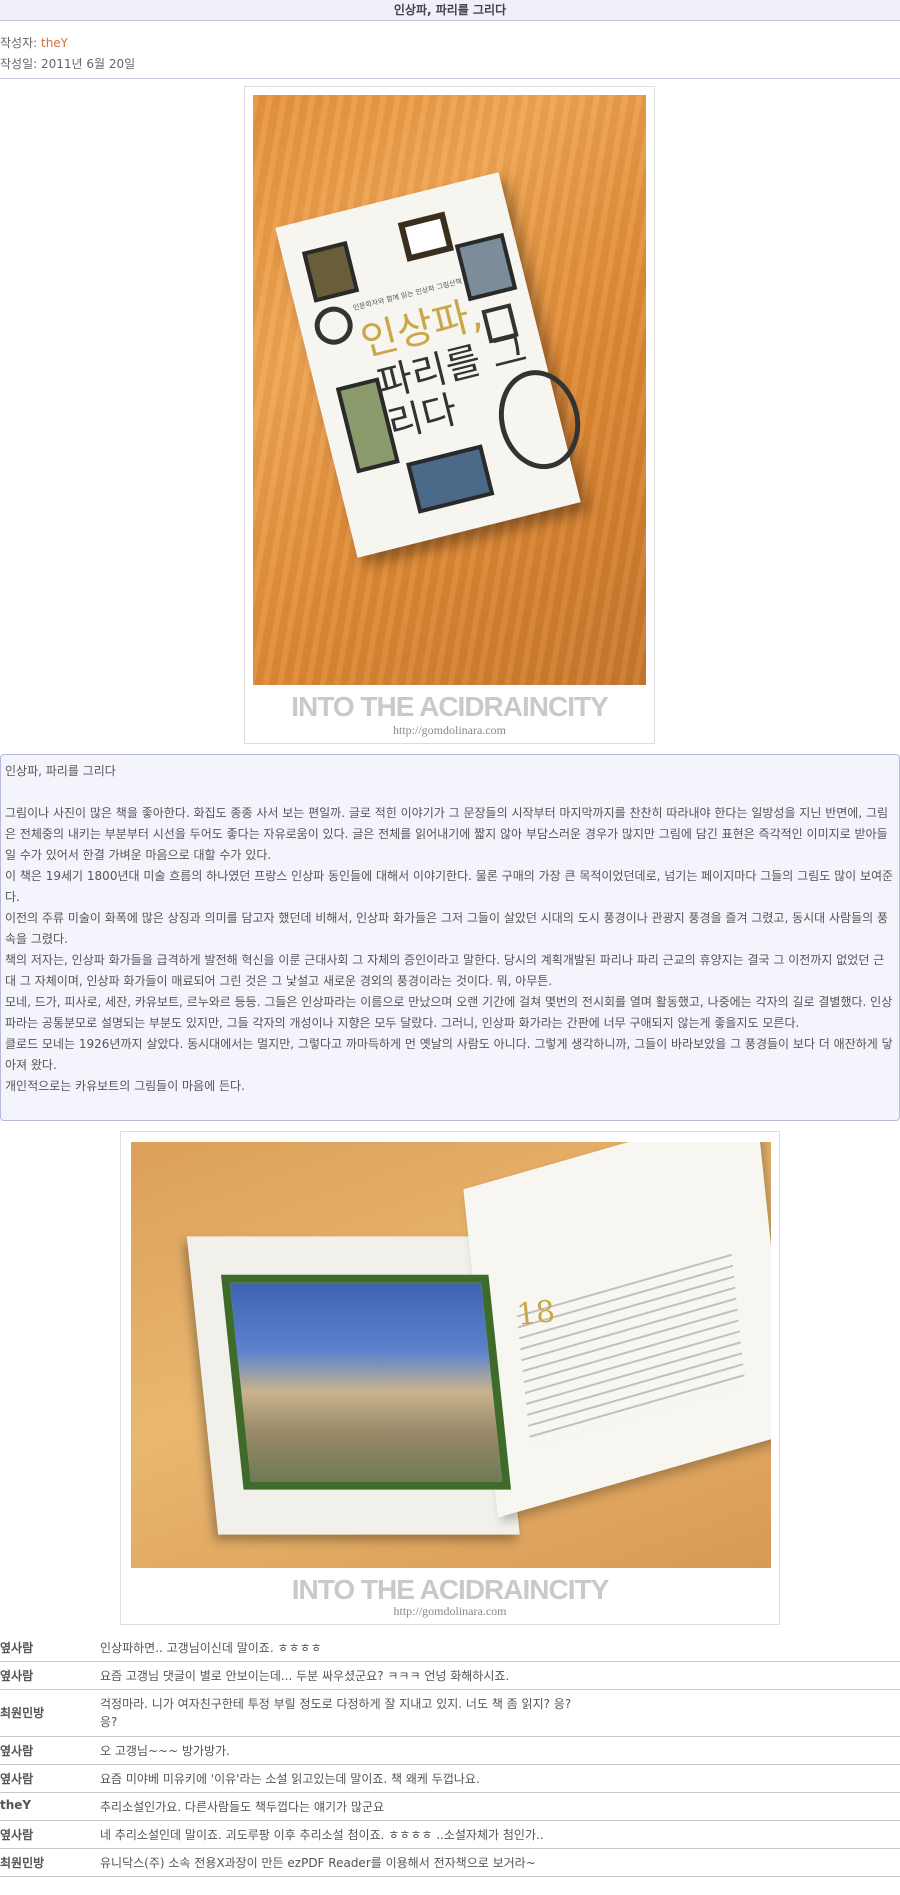 This screenshot has height=1895, width=900. I want to click on post-date: 작성일: 2011년 6월 20일, so click(68, 64).